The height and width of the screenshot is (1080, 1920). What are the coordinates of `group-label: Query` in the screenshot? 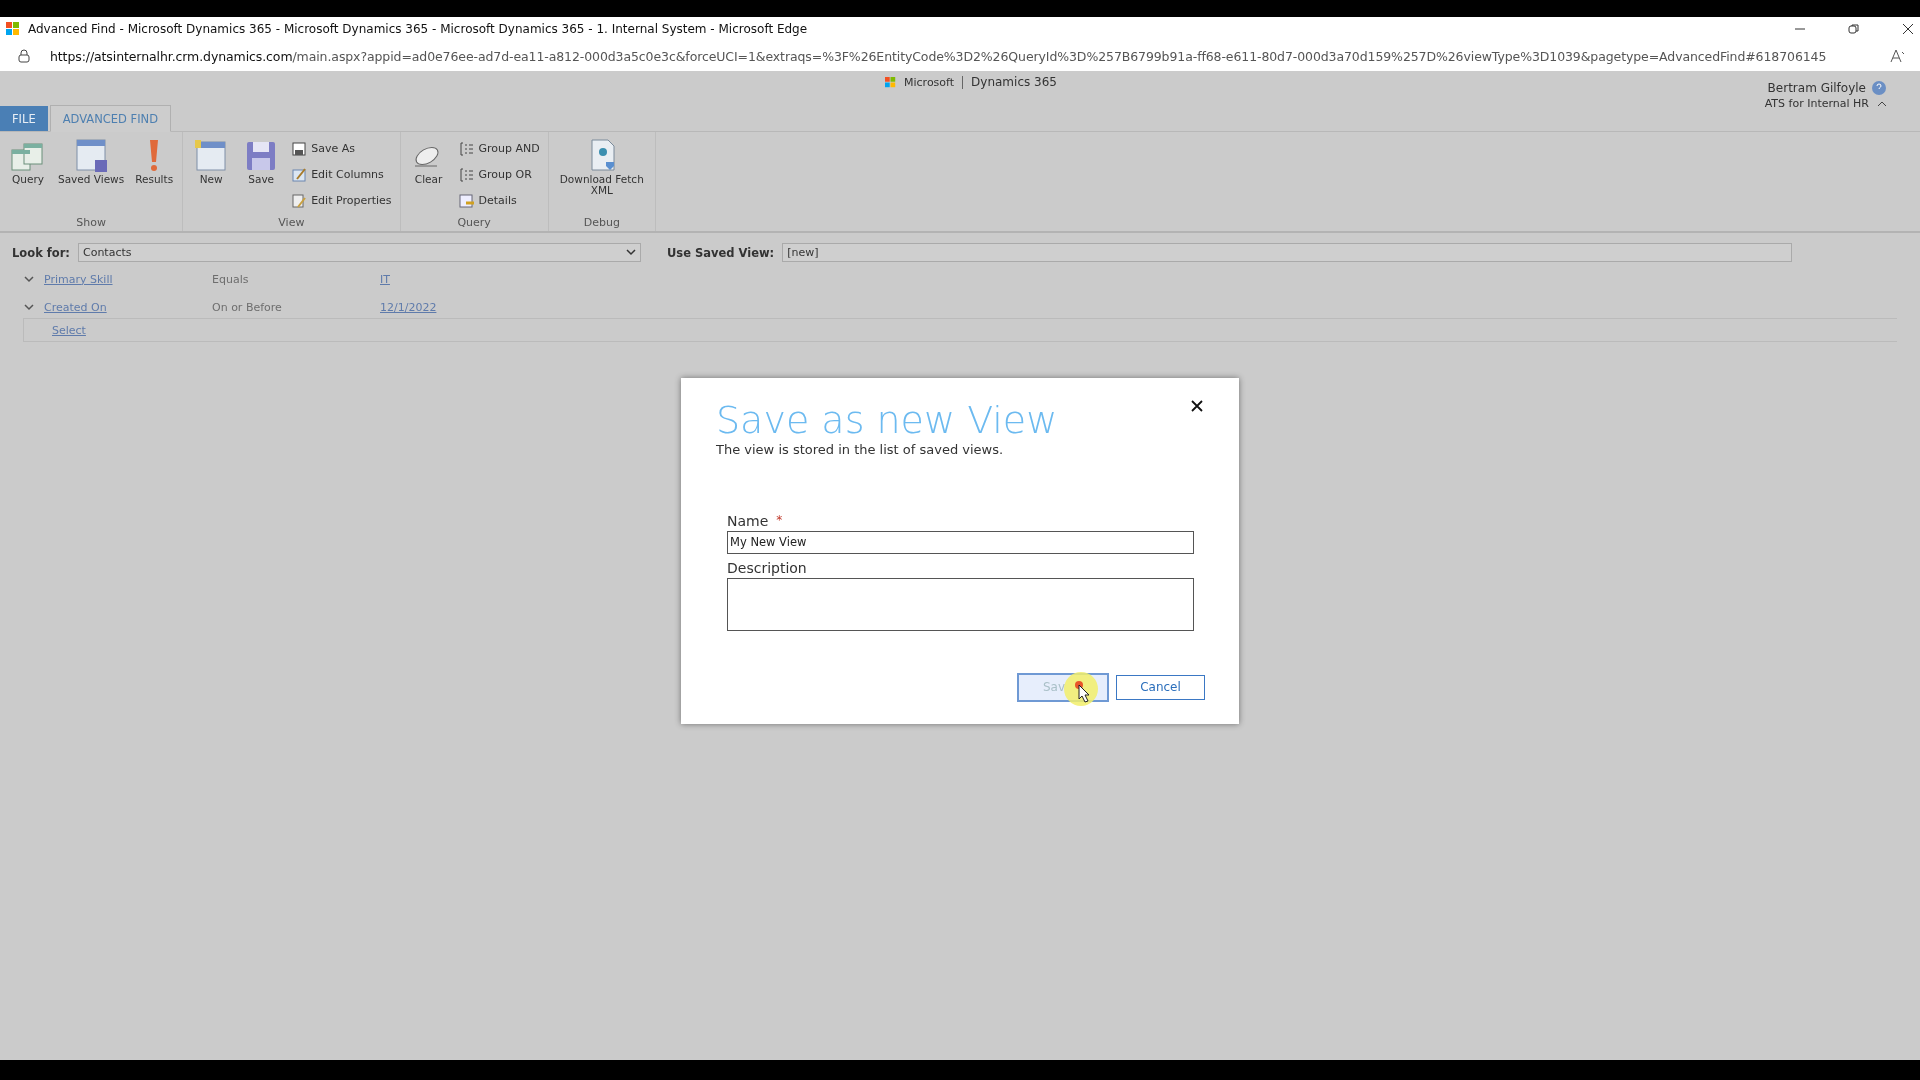 It's located at (474, 222).